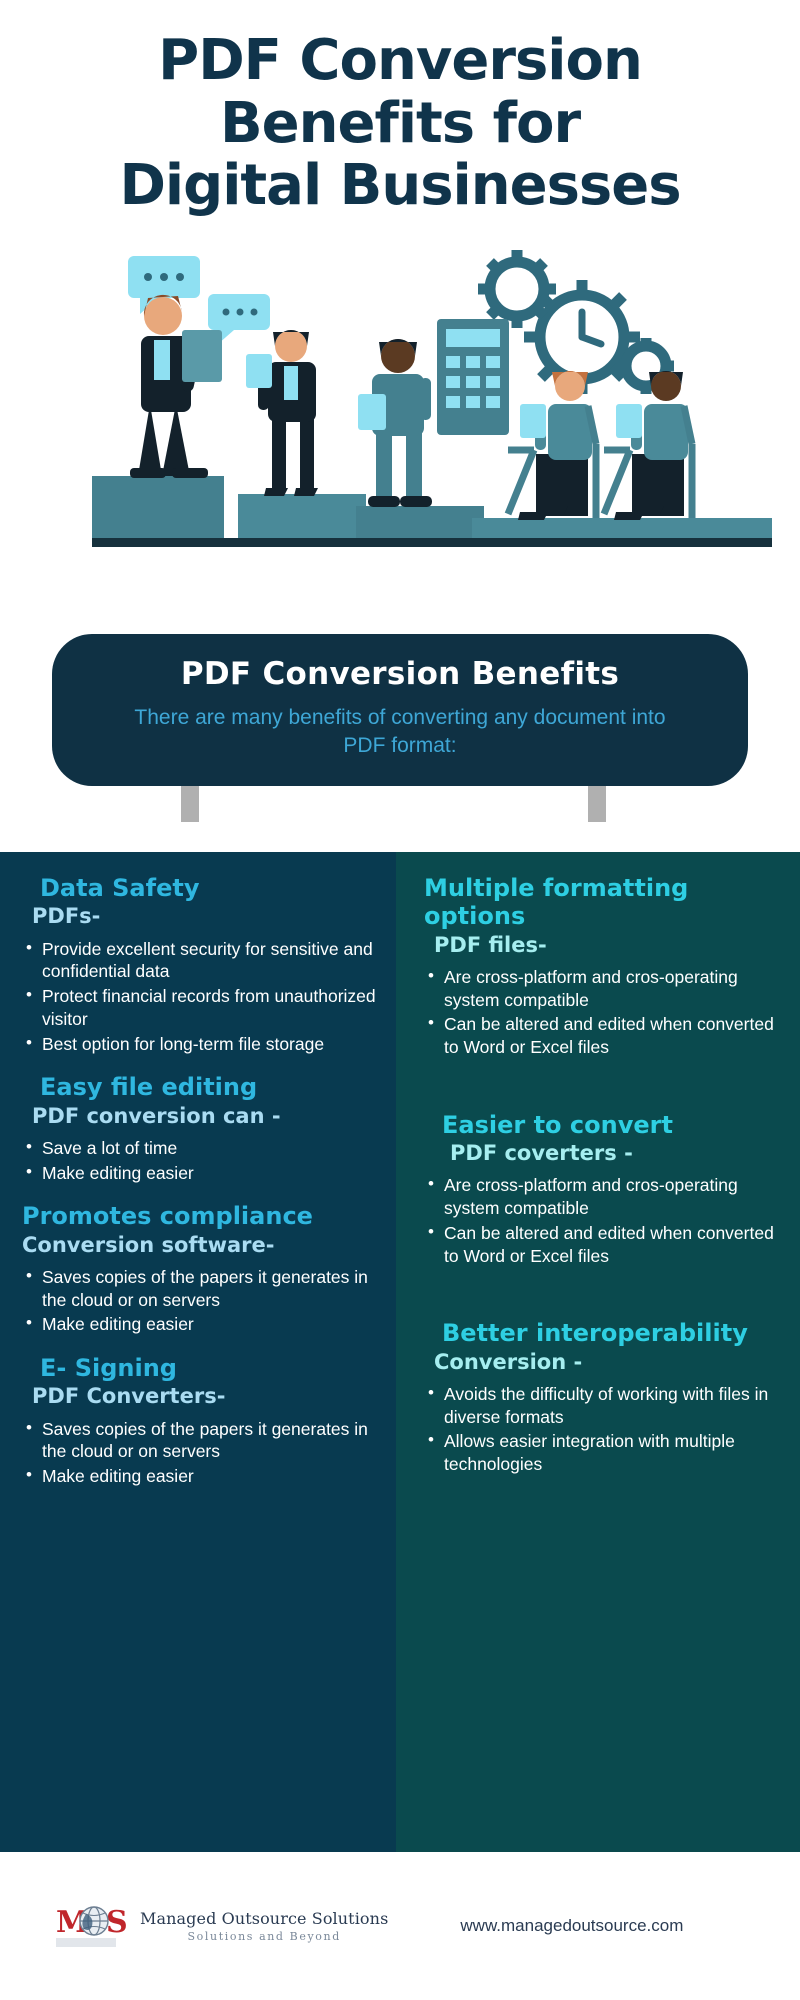 Image resolution: width=800 pixels, height=2000 pixels. Describe the element at coordinates (597, 804) in the screenshot. I see `banner-leg-right` at that location.